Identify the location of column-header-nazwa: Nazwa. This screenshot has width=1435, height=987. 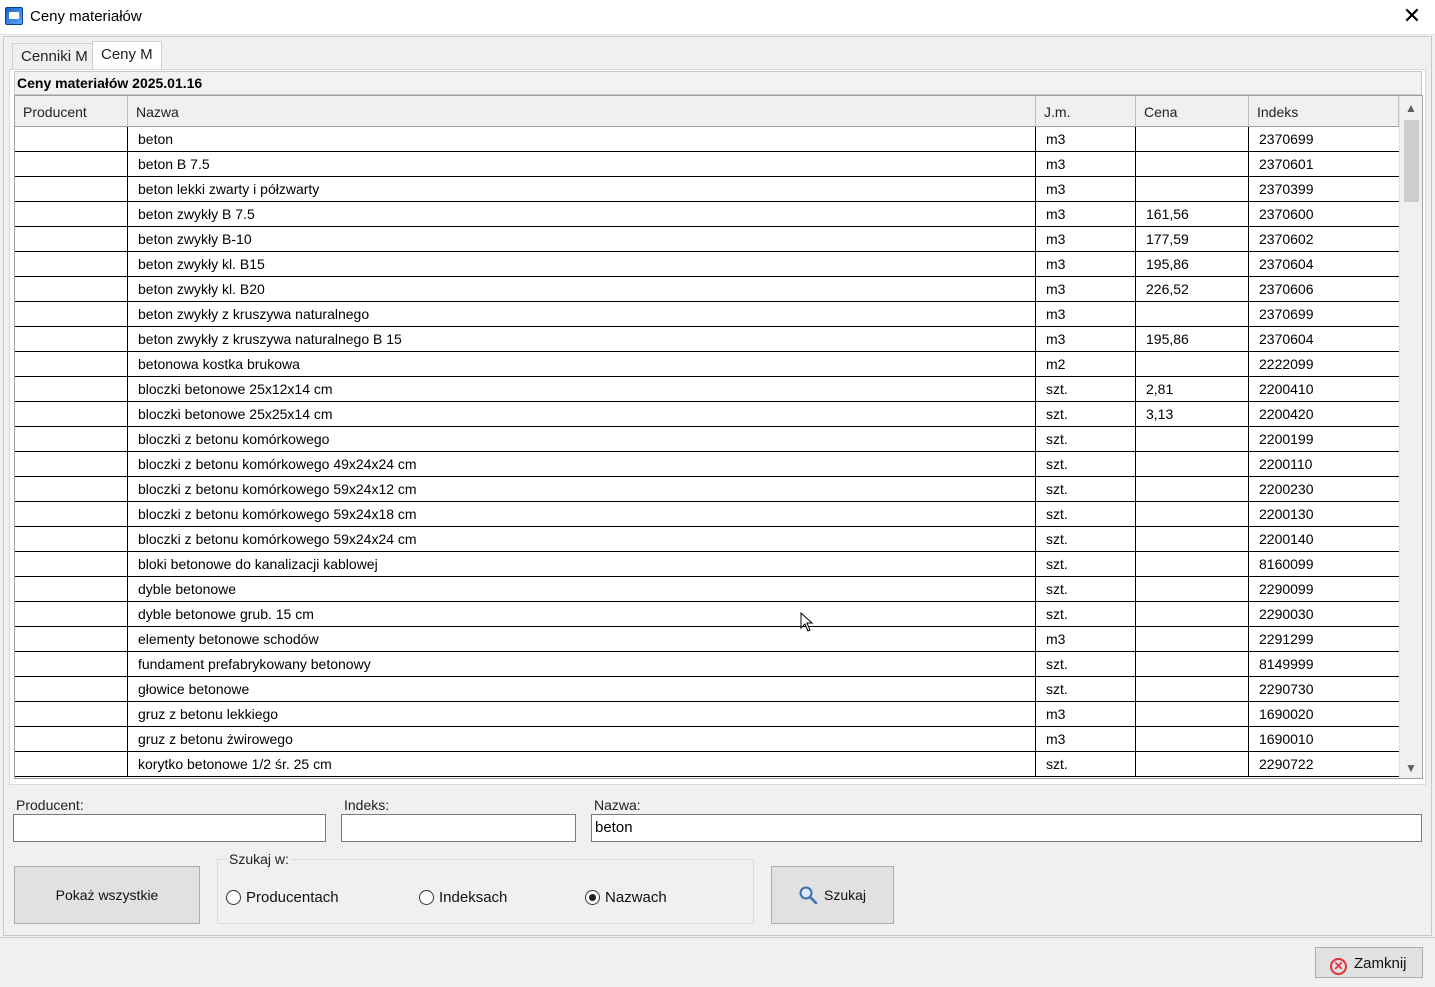
(582, 111).